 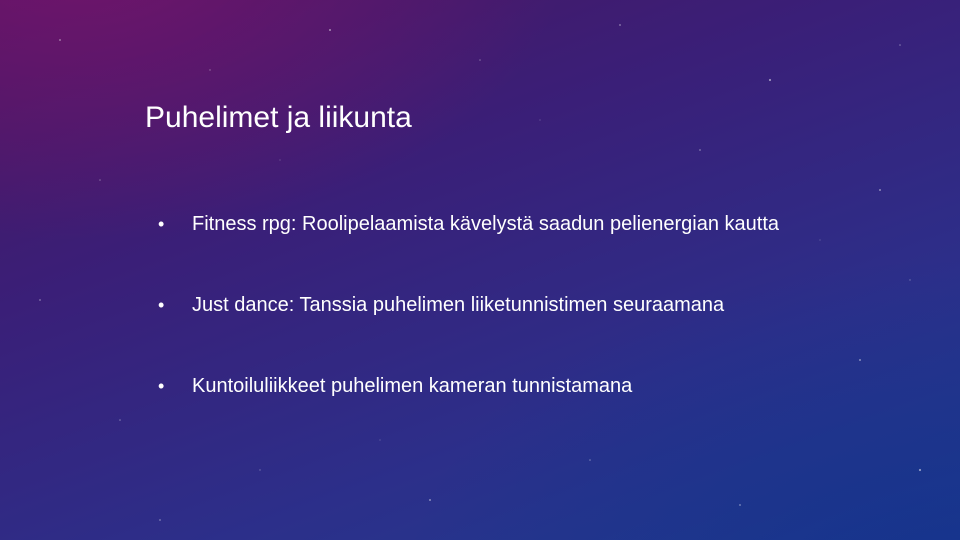 What do you see at coordinates (278, 117) in the screenshot?
I see `slide-title: Puhelimet ja liikunta` at bounding box center [278, 117].